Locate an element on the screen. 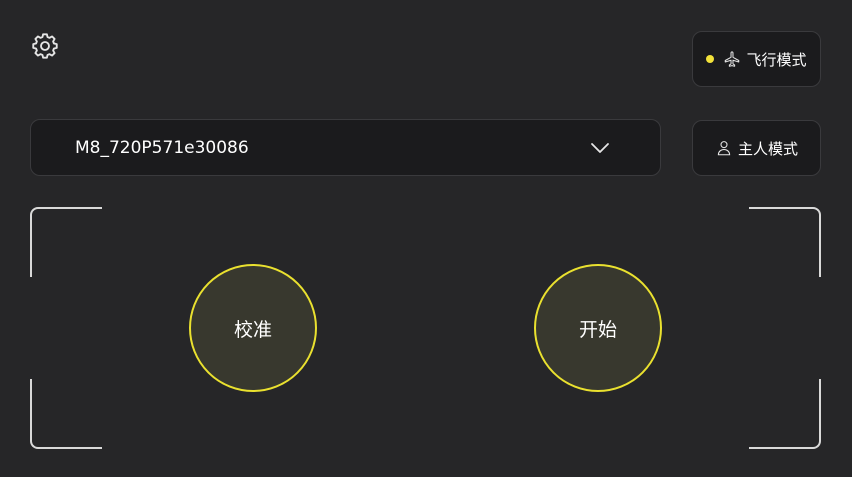 Image resolution: width=852 pixels, height=477 pixels. settings-button is located at coordinates (45, 46).